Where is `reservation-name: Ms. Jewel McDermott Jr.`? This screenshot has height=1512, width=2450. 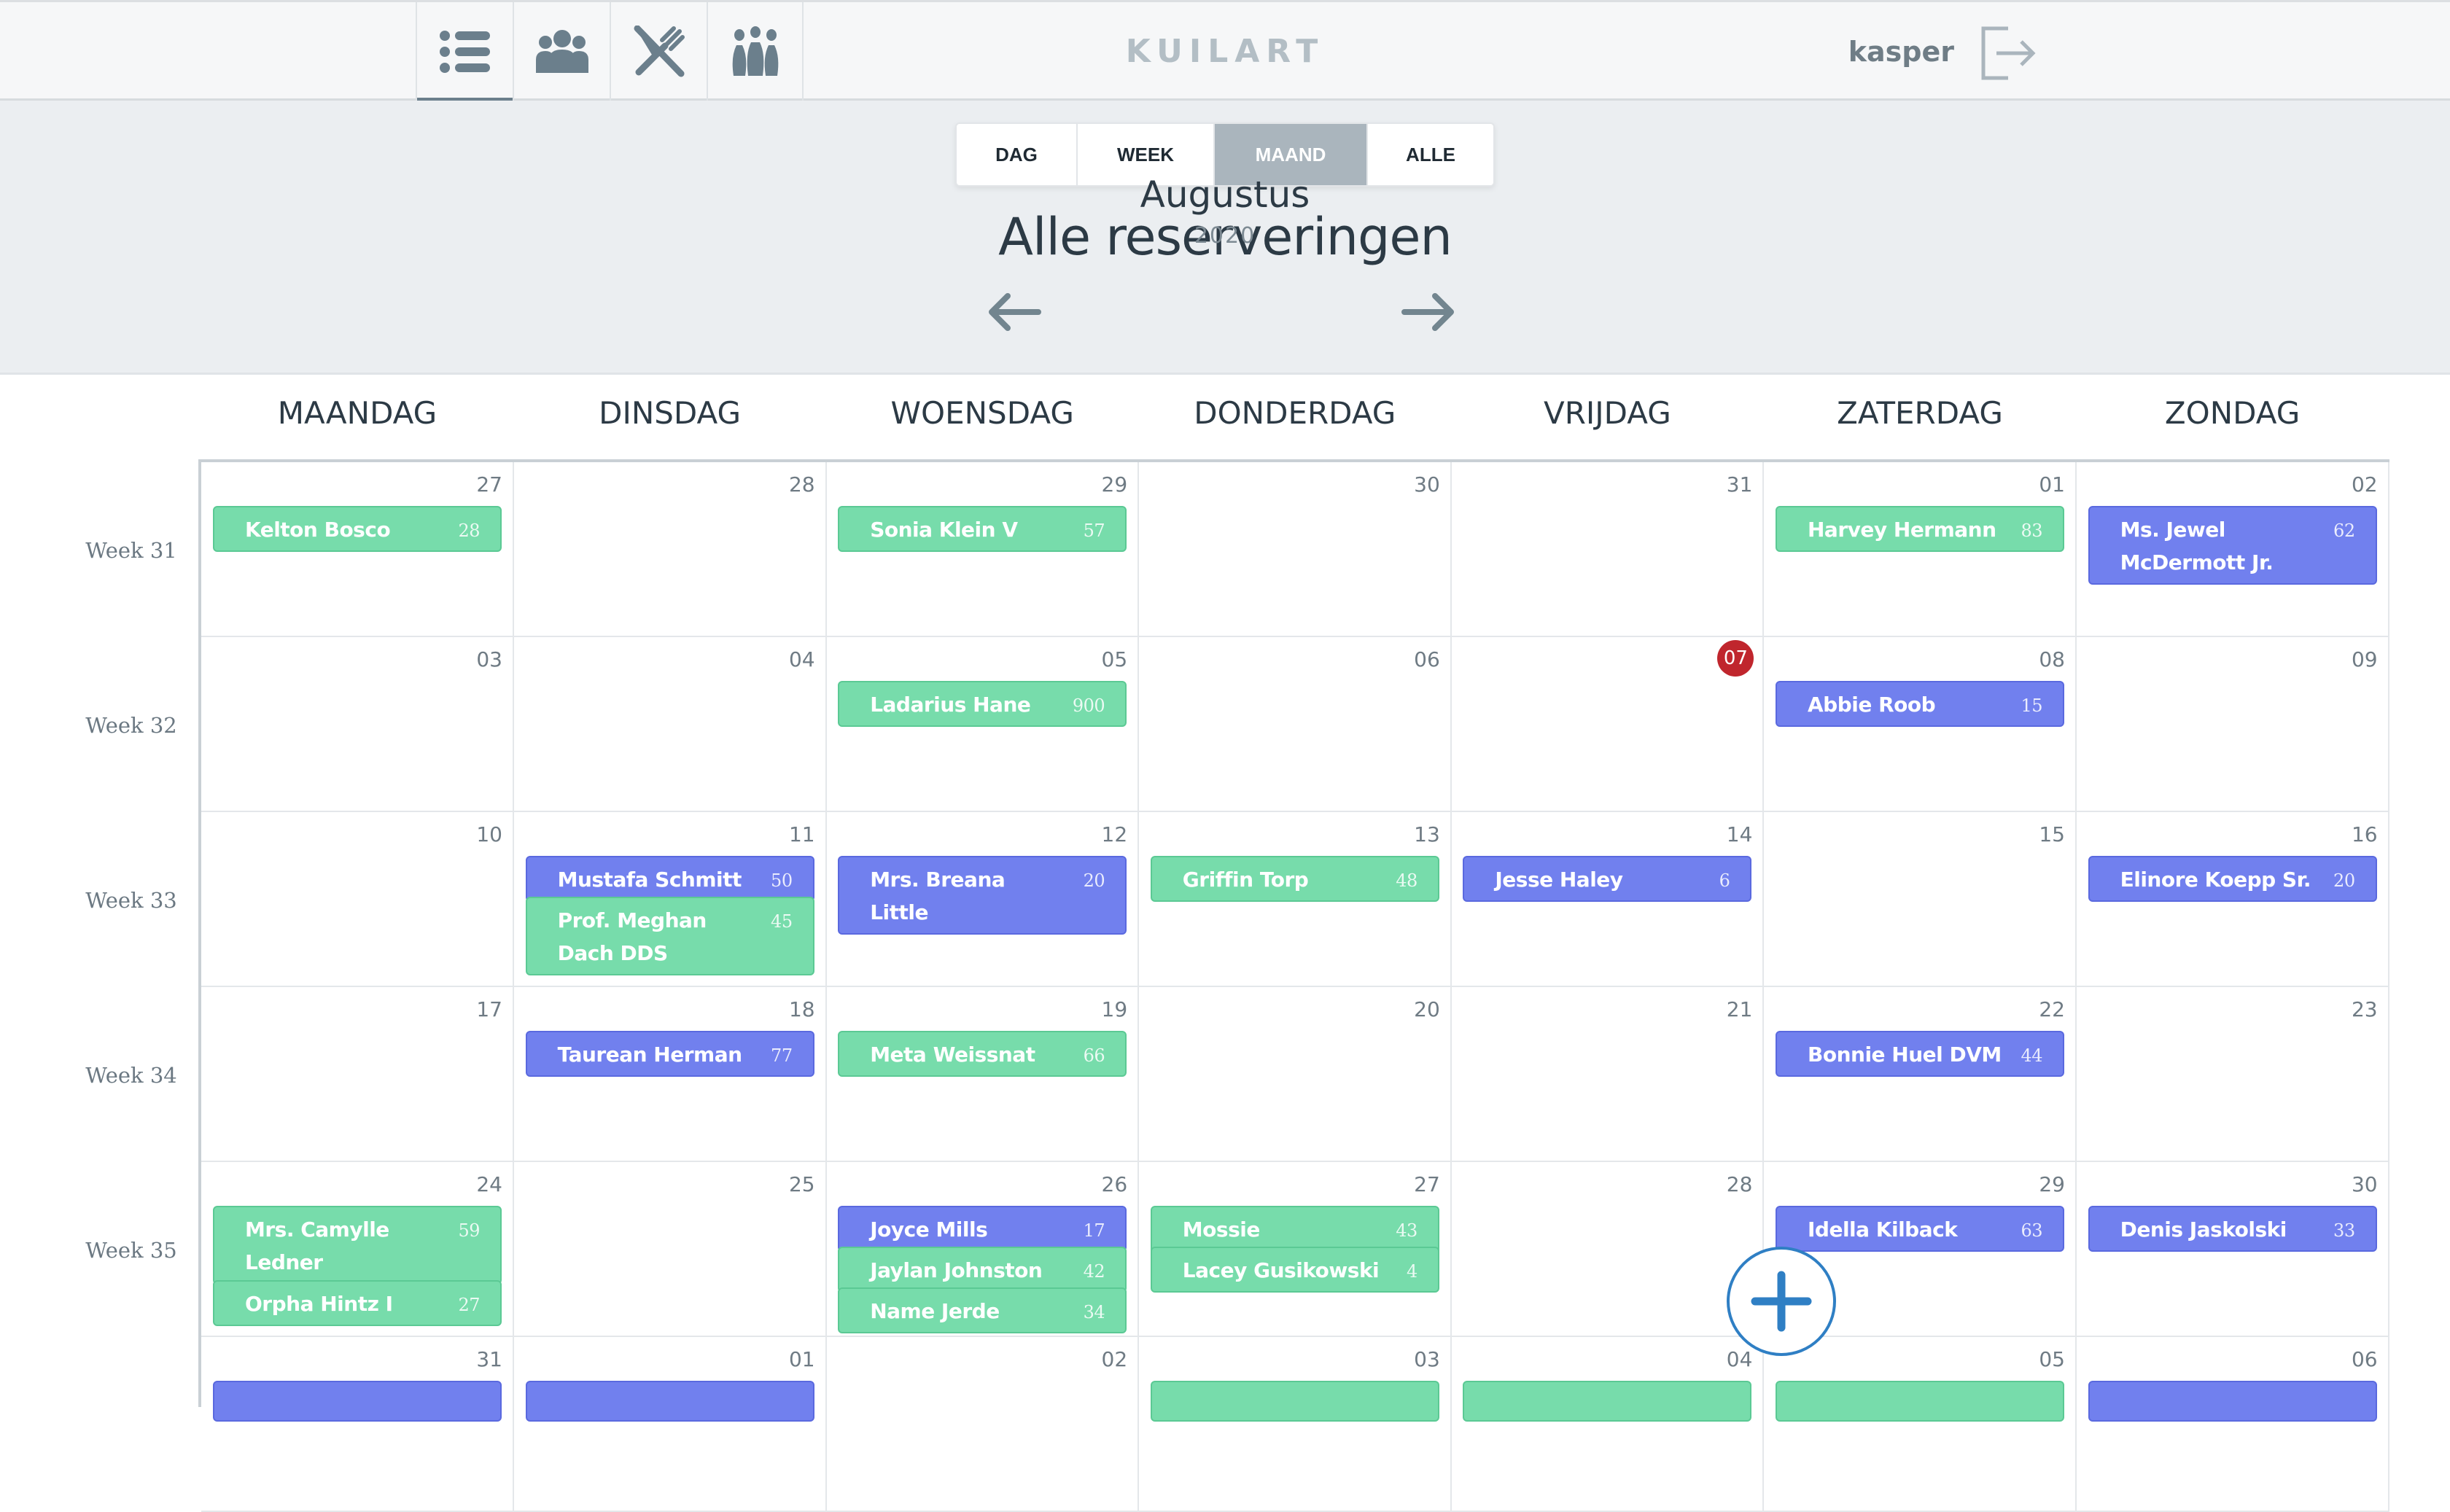 reservation-name: Ms. Jewel McDermott Jr. is located at coordinates (2197, 546).